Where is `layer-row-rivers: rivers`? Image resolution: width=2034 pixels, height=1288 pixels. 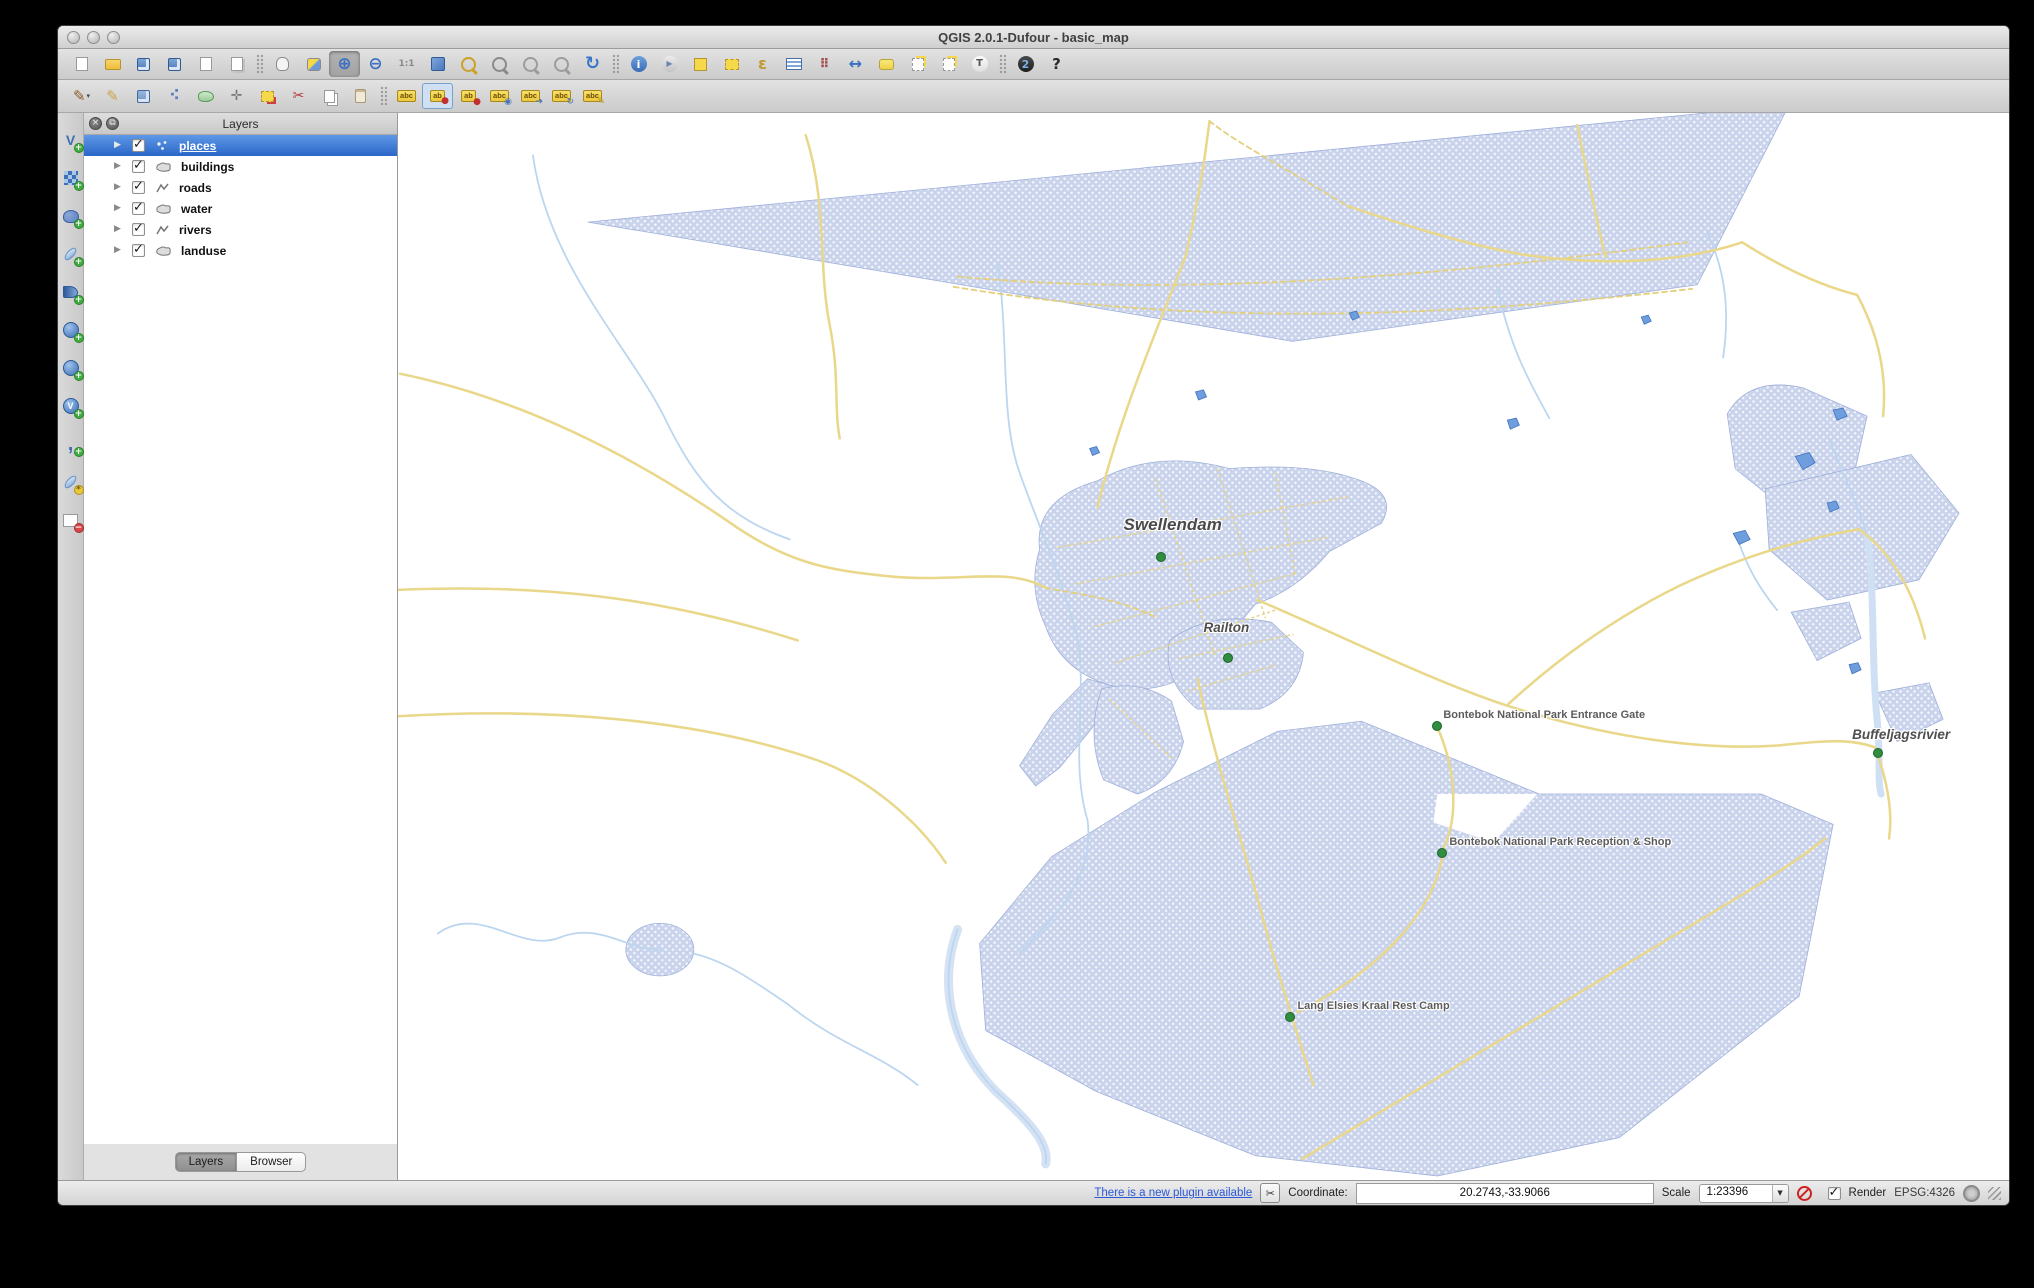
layer-row-rivers: rivers is located at coordinates (240, 229).